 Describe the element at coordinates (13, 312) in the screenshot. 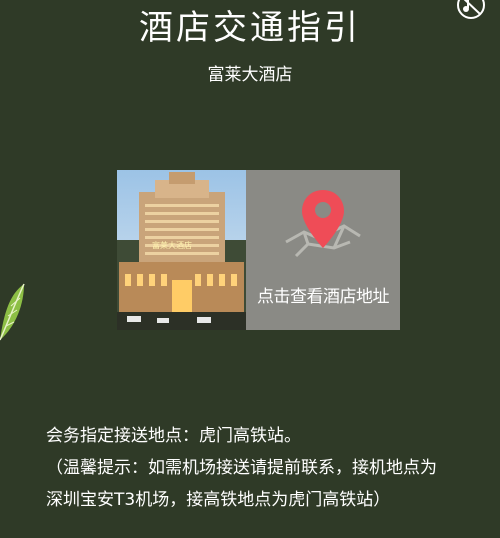

I see `leaf-decoration-icon` at that location.